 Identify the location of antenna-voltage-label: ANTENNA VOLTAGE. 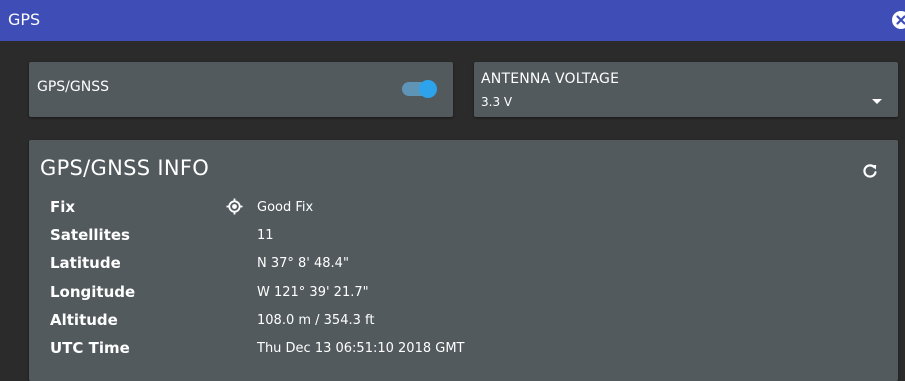
(550, 79).